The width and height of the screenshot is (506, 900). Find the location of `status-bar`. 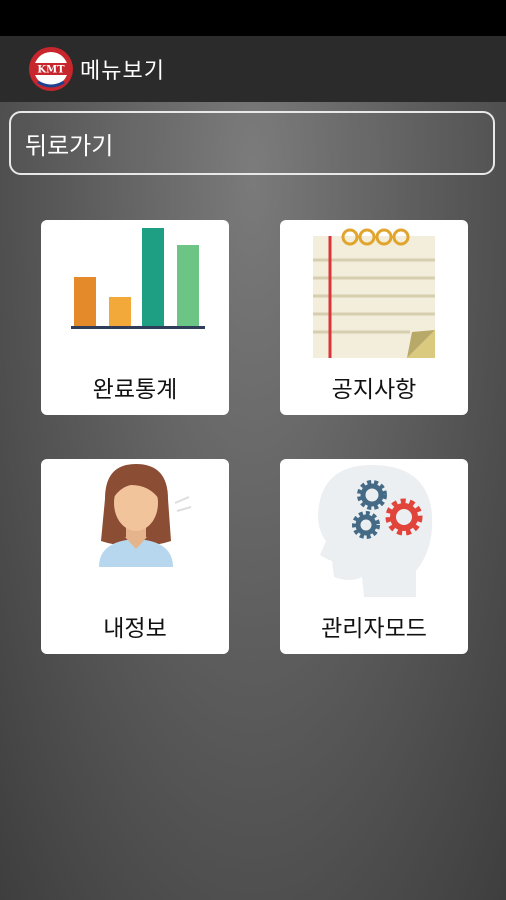

status-bar is located at coordinates (253, 18).